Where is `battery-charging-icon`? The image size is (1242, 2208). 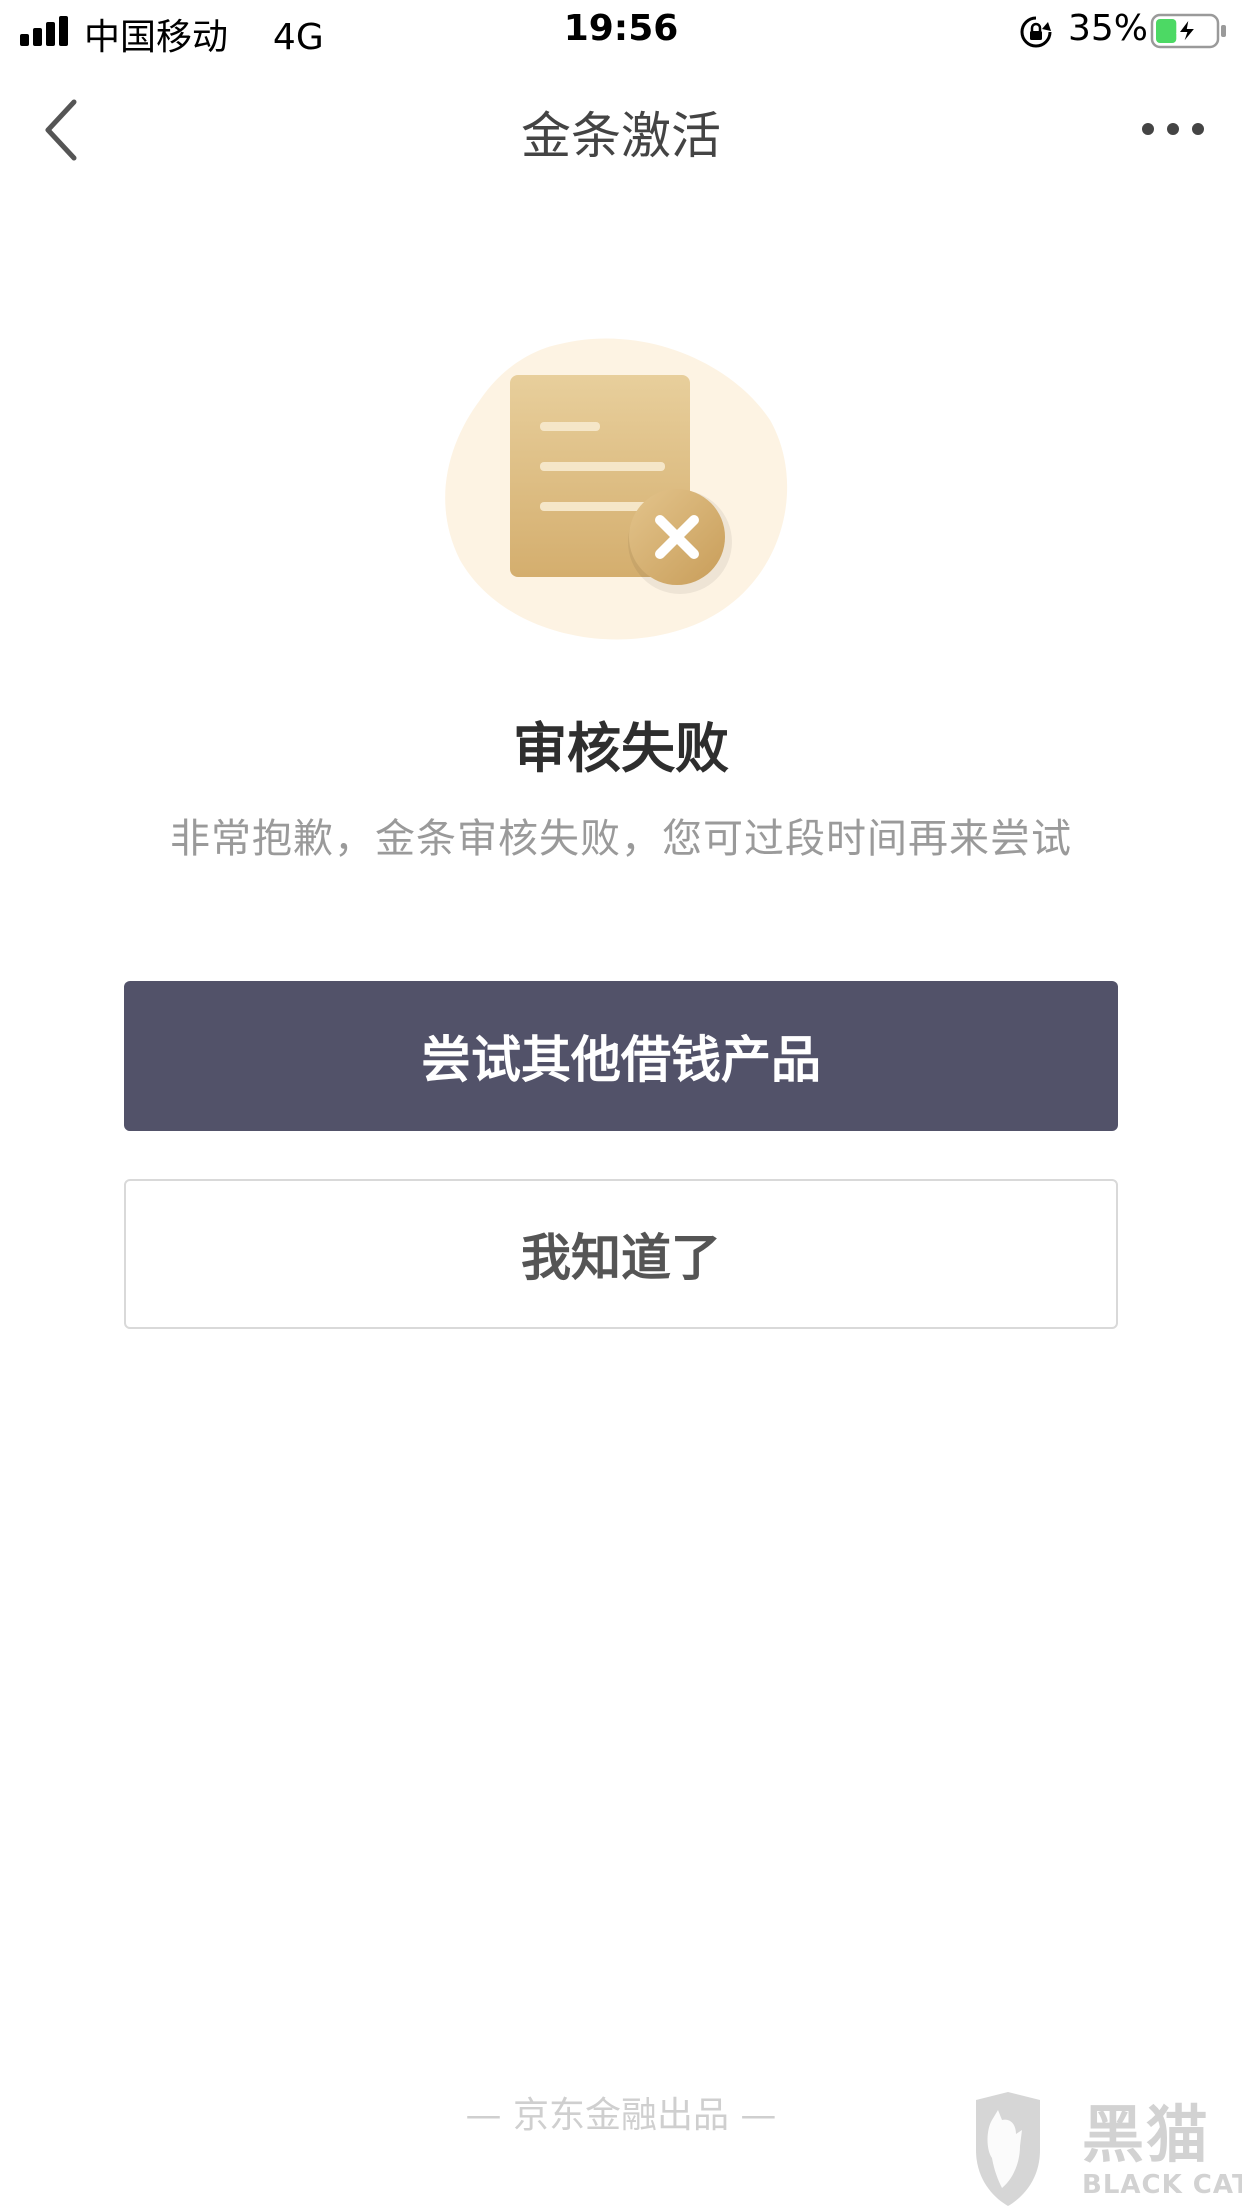 battery-charging-icon is located at coordinates (1188, 31).